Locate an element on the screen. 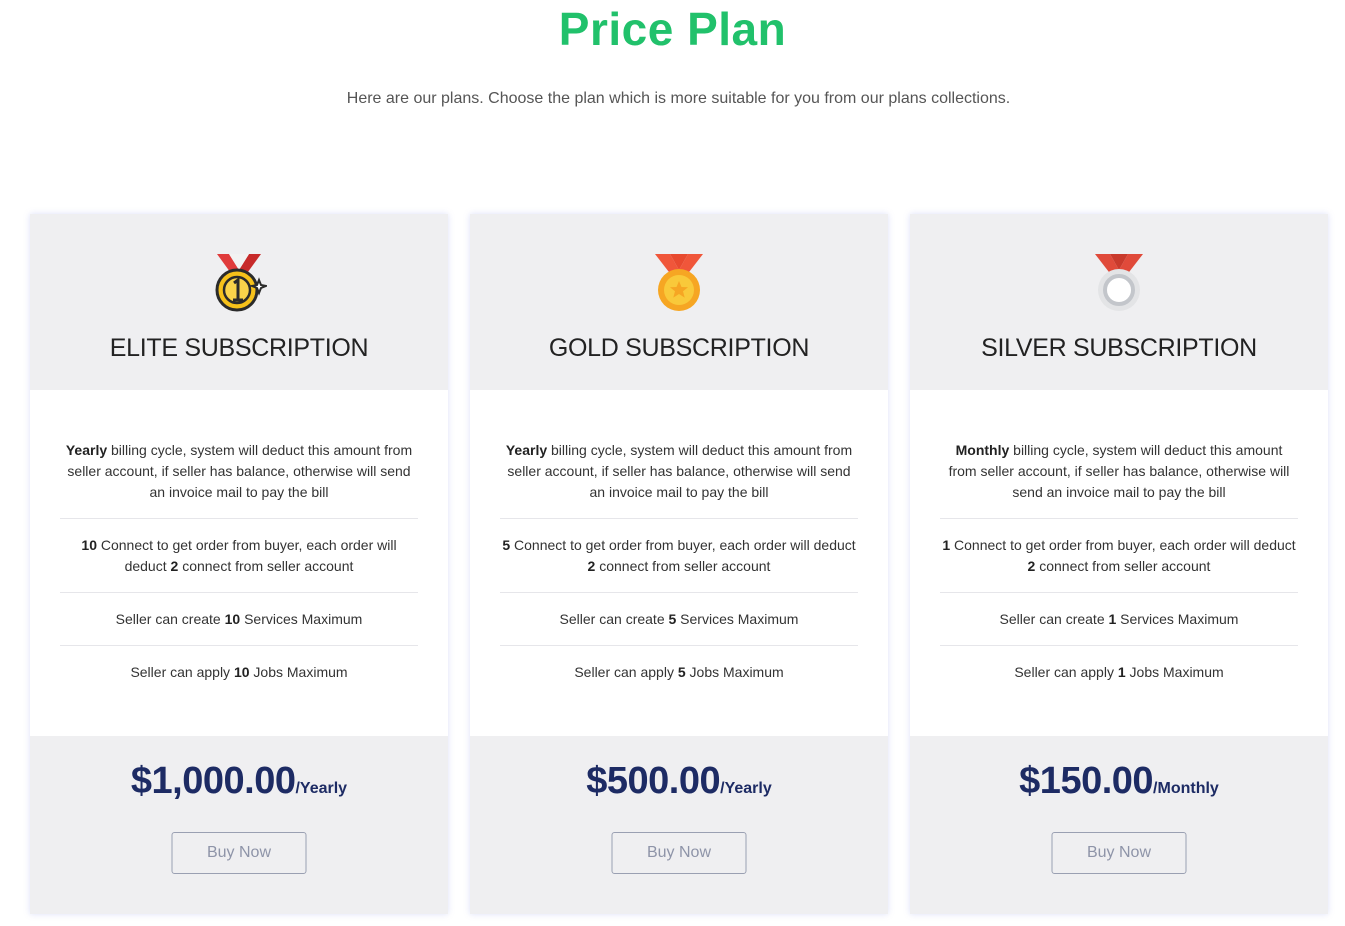  silver-medal-icon is located at coordinates (1119, 284).